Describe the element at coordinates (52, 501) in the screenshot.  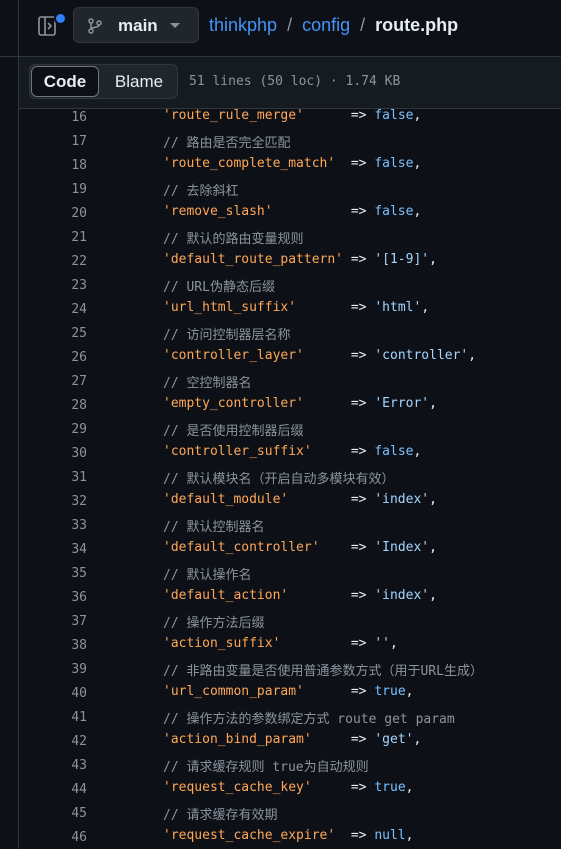
I see `line-number: 32` at that location.